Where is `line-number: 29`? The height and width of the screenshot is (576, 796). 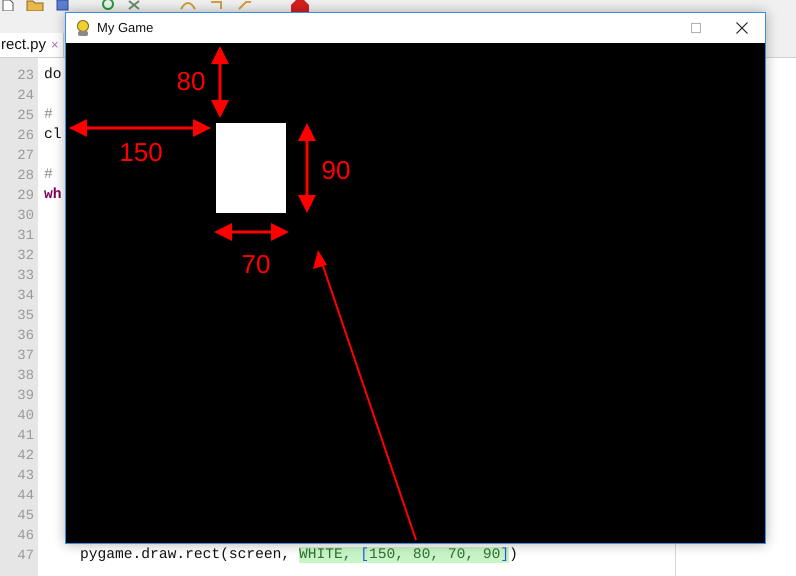 line-number: 29 is located at coordinates (25, 196).